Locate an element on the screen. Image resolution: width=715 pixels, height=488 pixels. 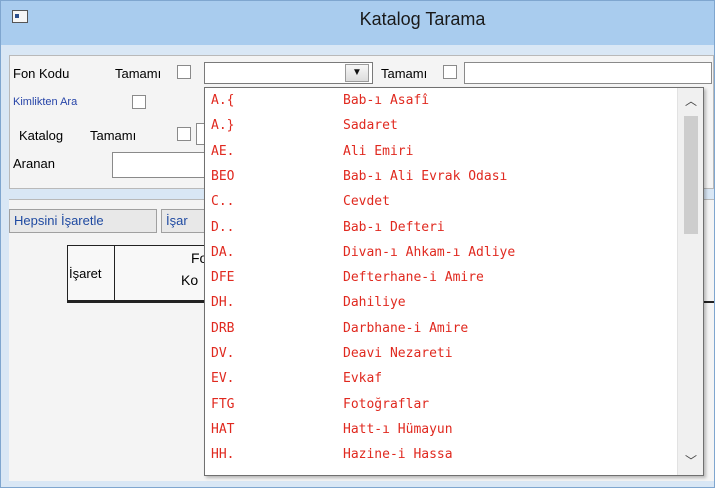
chevron-up-icon: ︿ is located at coordinates (690, 101).